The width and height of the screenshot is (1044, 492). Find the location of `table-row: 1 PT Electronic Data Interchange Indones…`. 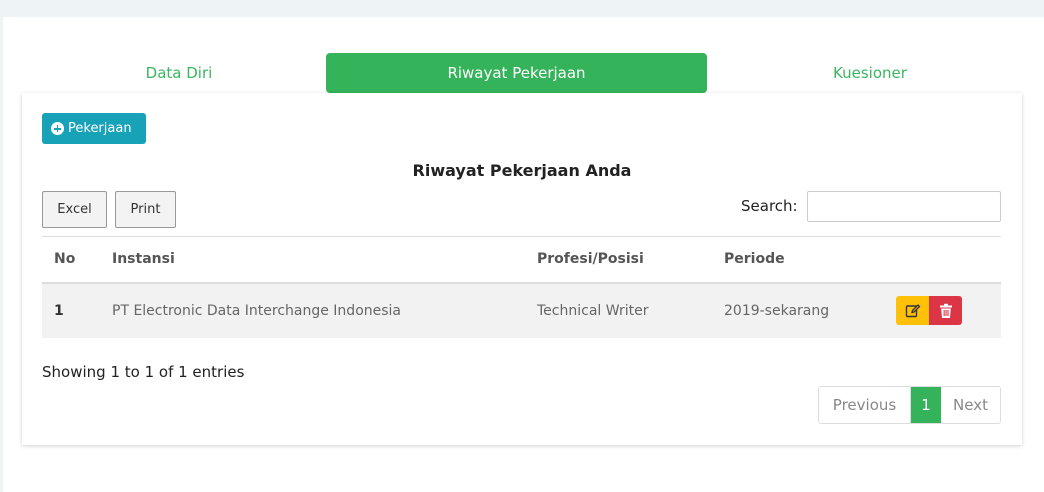

table-row: 1 PT Electronic Data Interchange Indones… is located at coordinates (521, 310).